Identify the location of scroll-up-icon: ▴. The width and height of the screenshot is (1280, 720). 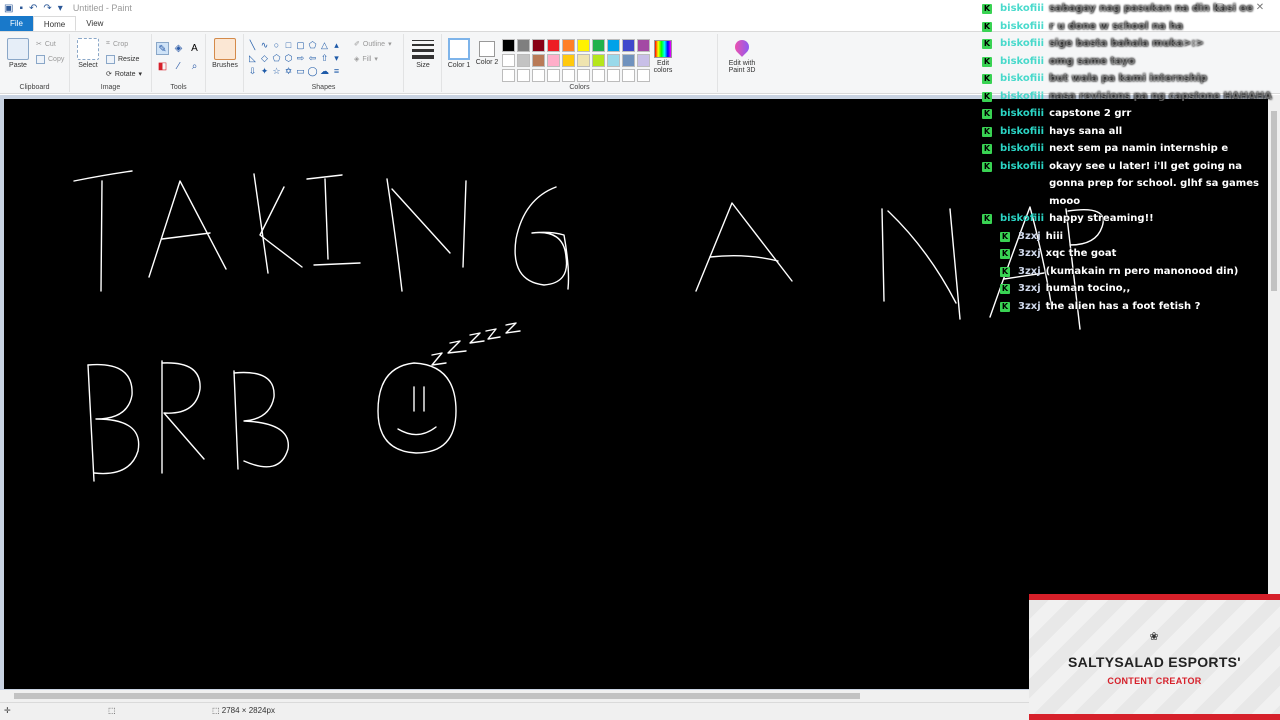
(336, 45).